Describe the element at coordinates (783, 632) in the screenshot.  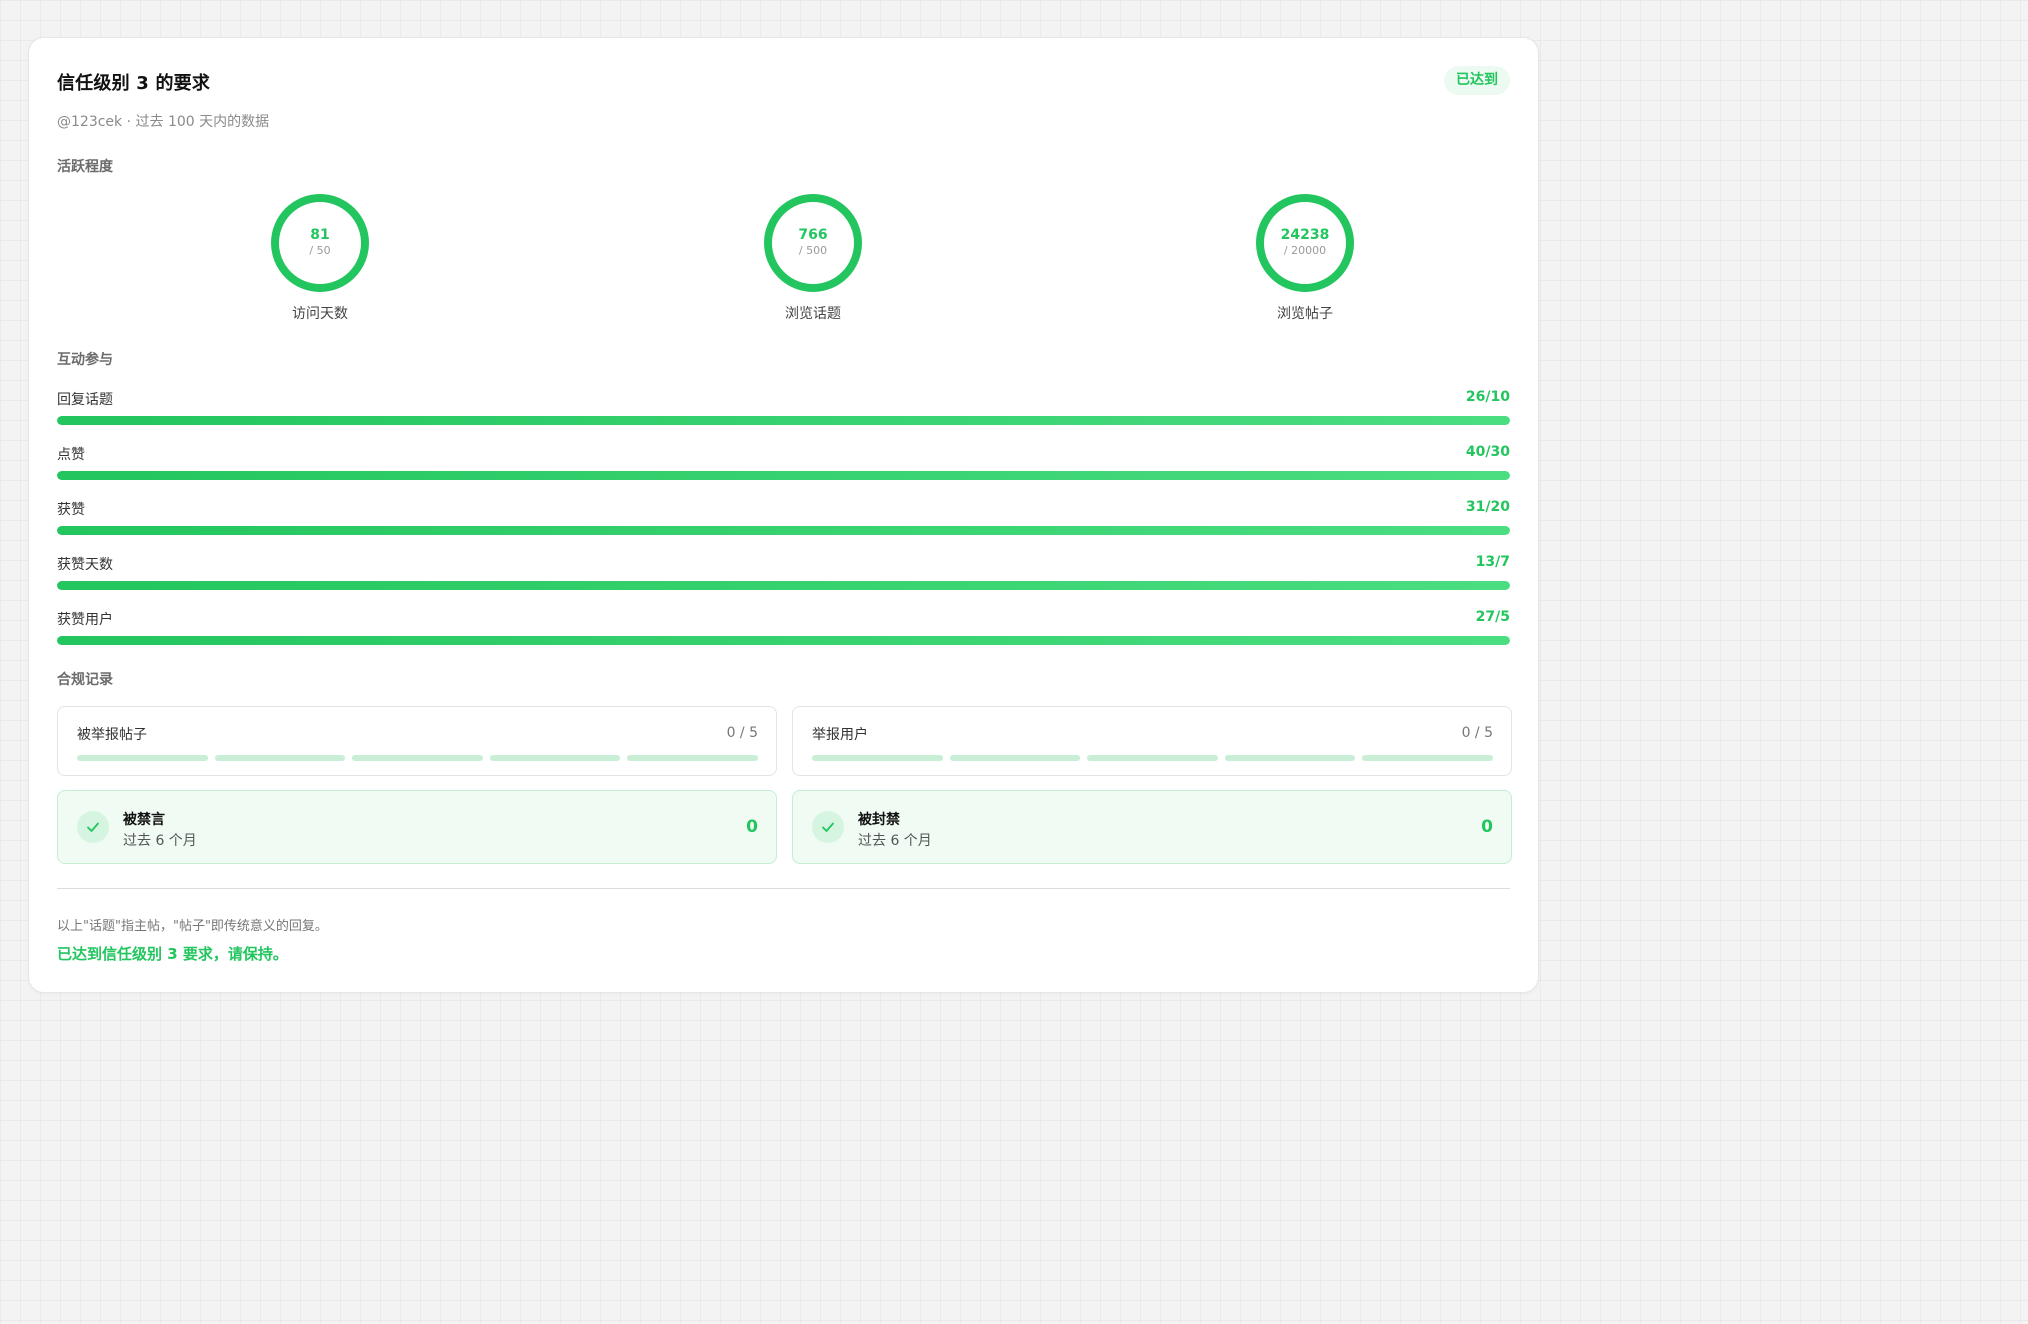
I see `progress-row-liked-users: 获赞用户 27/5` at that location.